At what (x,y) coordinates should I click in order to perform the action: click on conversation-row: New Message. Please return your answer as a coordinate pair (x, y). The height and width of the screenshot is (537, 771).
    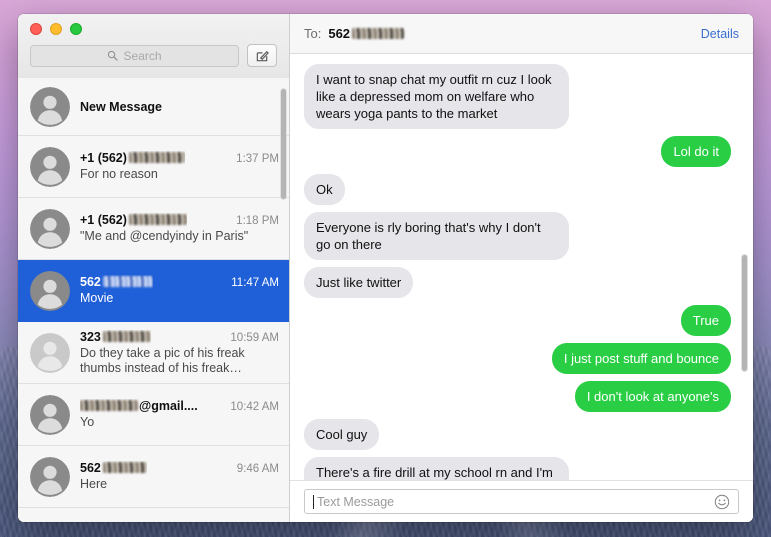
    Looking at the image, I should click on (153, 107).